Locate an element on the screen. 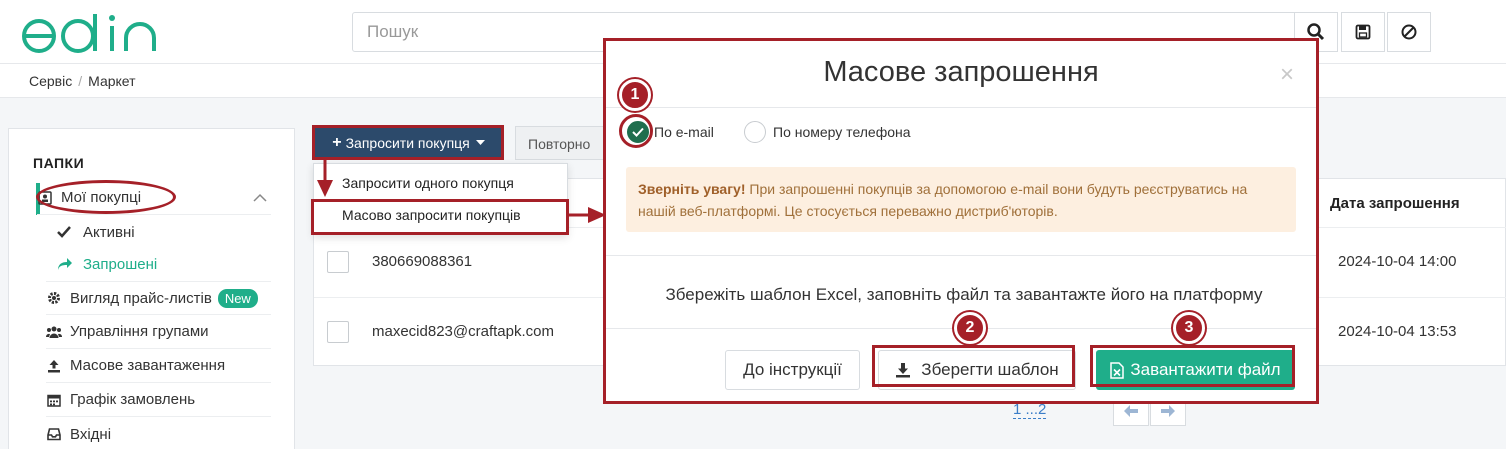 This screenshot has height=449, width=1506. sidebar-item-label: Вхідні is located at coordinates (91, 434).